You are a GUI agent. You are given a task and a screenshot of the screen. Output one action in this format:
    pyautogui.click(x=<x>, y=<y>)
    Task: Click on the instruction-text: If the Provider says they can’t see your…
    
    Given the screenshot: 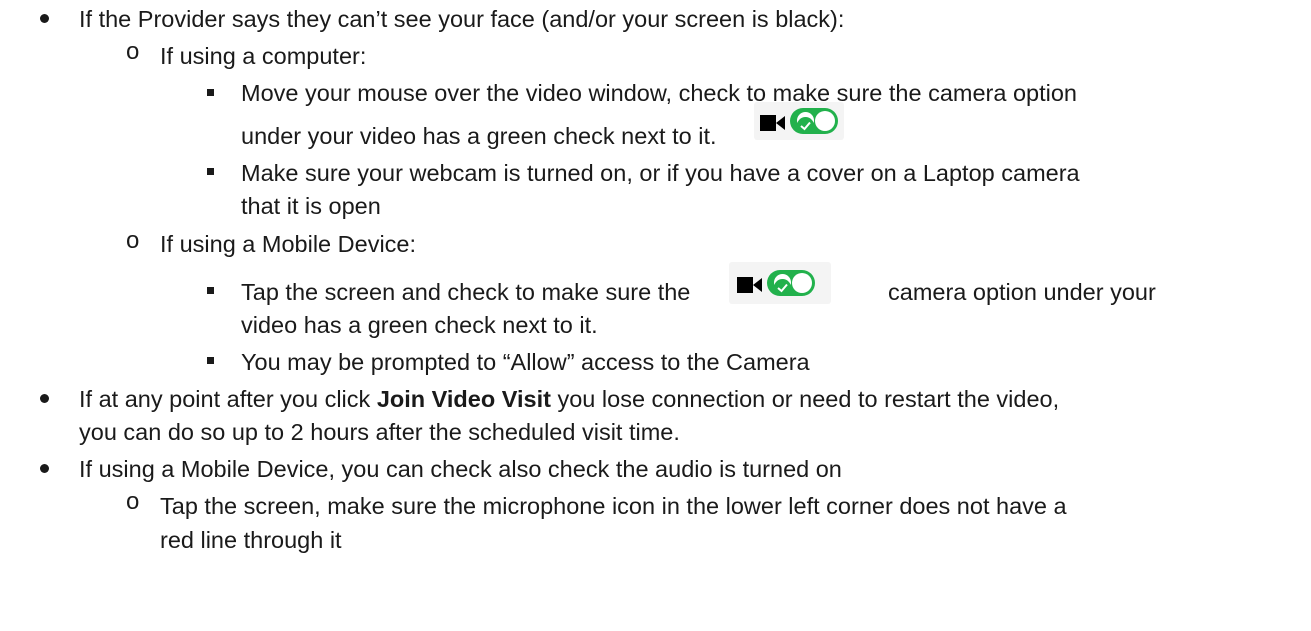 What is the action you would take?
    pyautogui.click(x=462, y=19)
    